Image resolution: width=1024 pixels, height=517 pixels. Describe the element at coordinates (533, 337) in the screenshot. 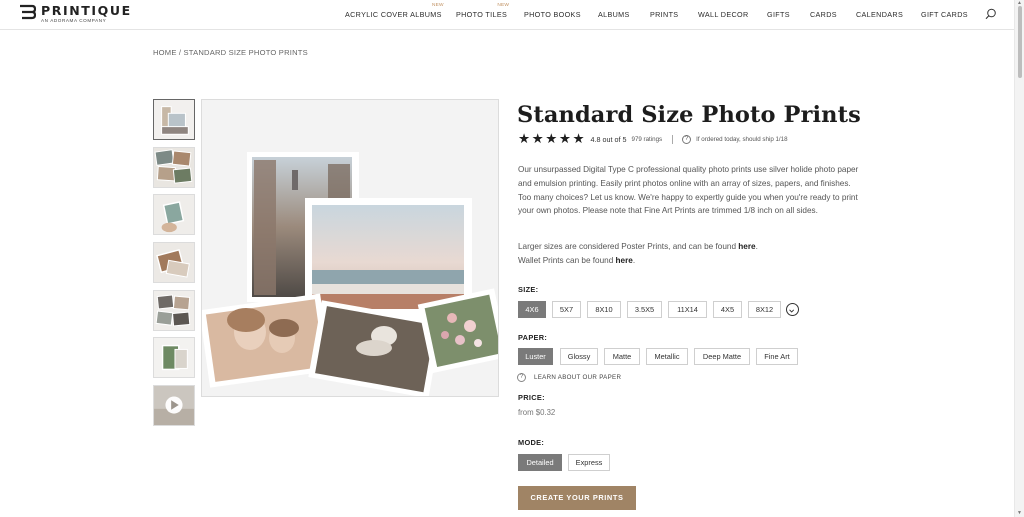

I see `paper-label: PAPER:` at that location.